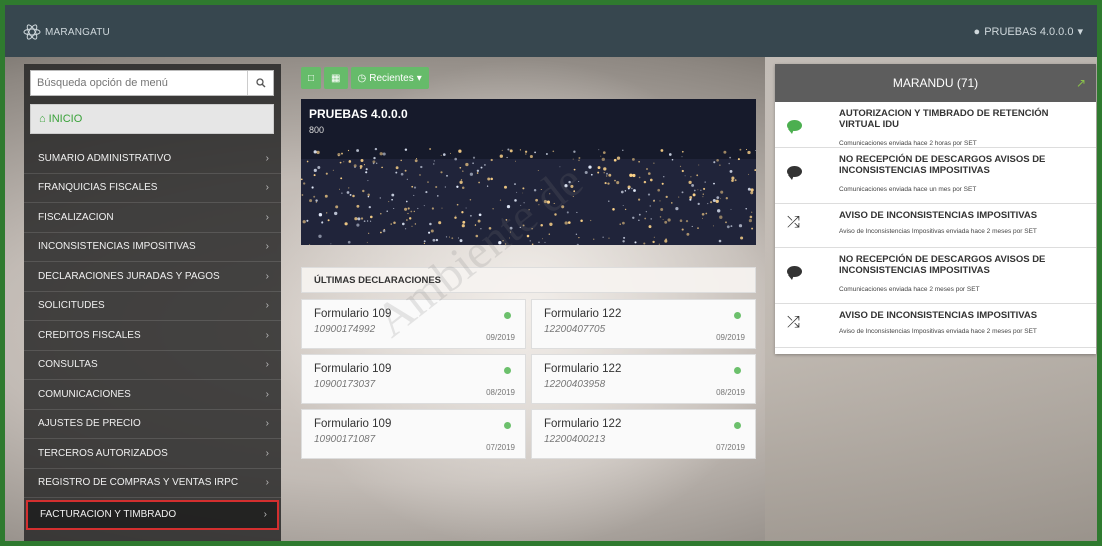  I want to click on sidebar-item: SUMARIO ADMINISTRATIVO ›, so click(152, 159).